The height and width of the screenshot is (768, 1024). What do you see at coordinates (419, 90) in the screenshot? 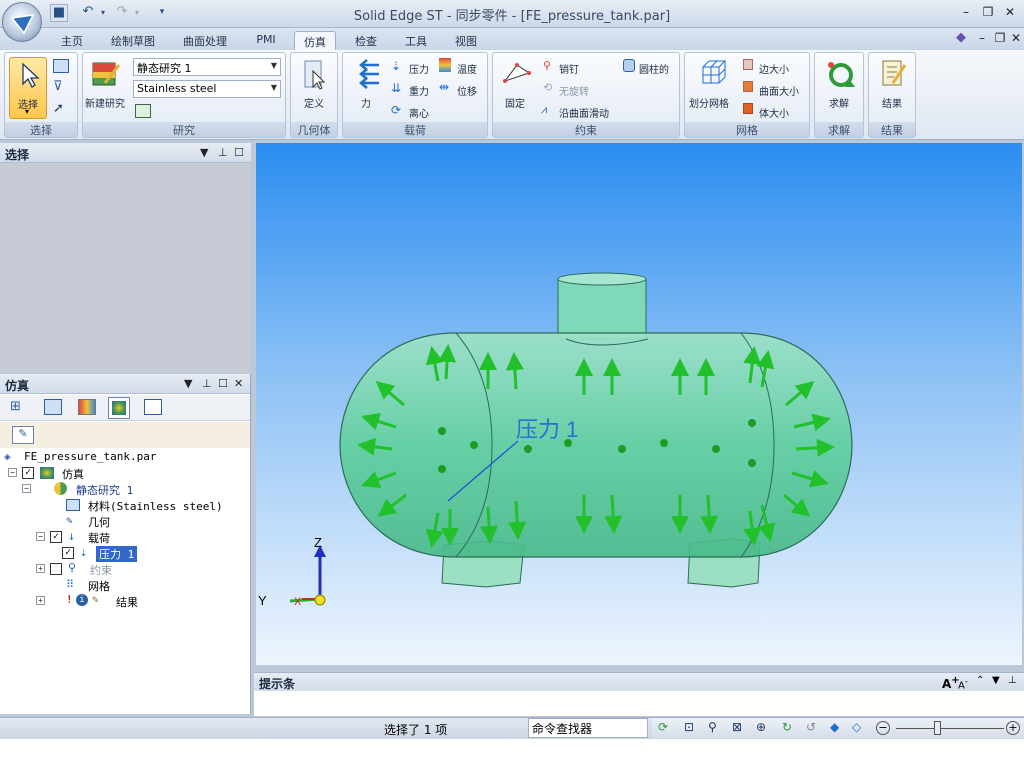
I see `gravity-label: 重力` at bounding box center [419, 90].